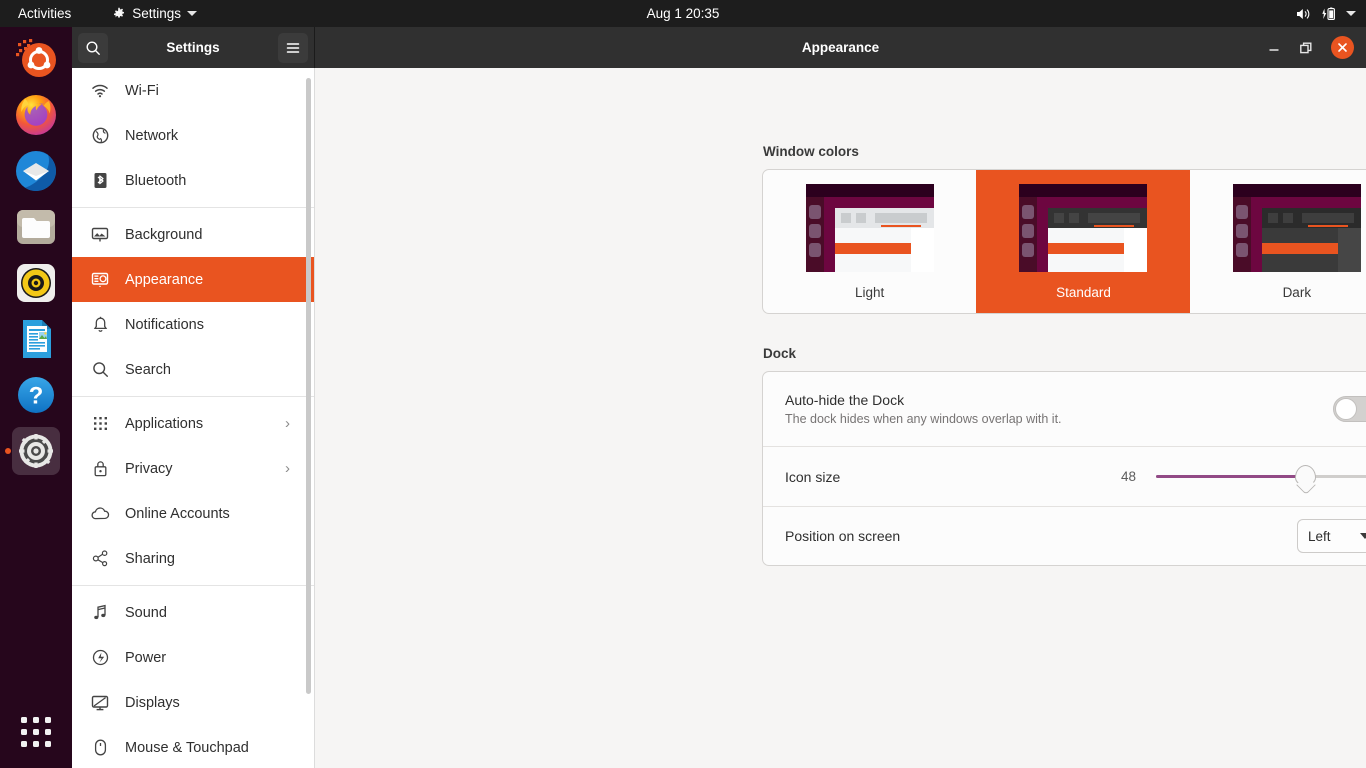 This screenshot has height=768, width=1366. I want to click on clock-label: Aug 1 20:35, so click(683, 13).